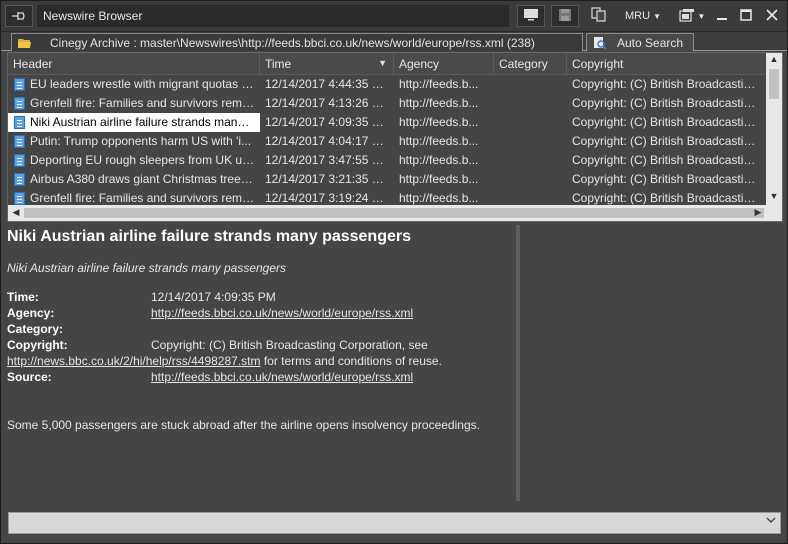  What do you see at coordinates (19, 16) in the screenshot?
I see `pin-icon` at bounding box center [19, 16].